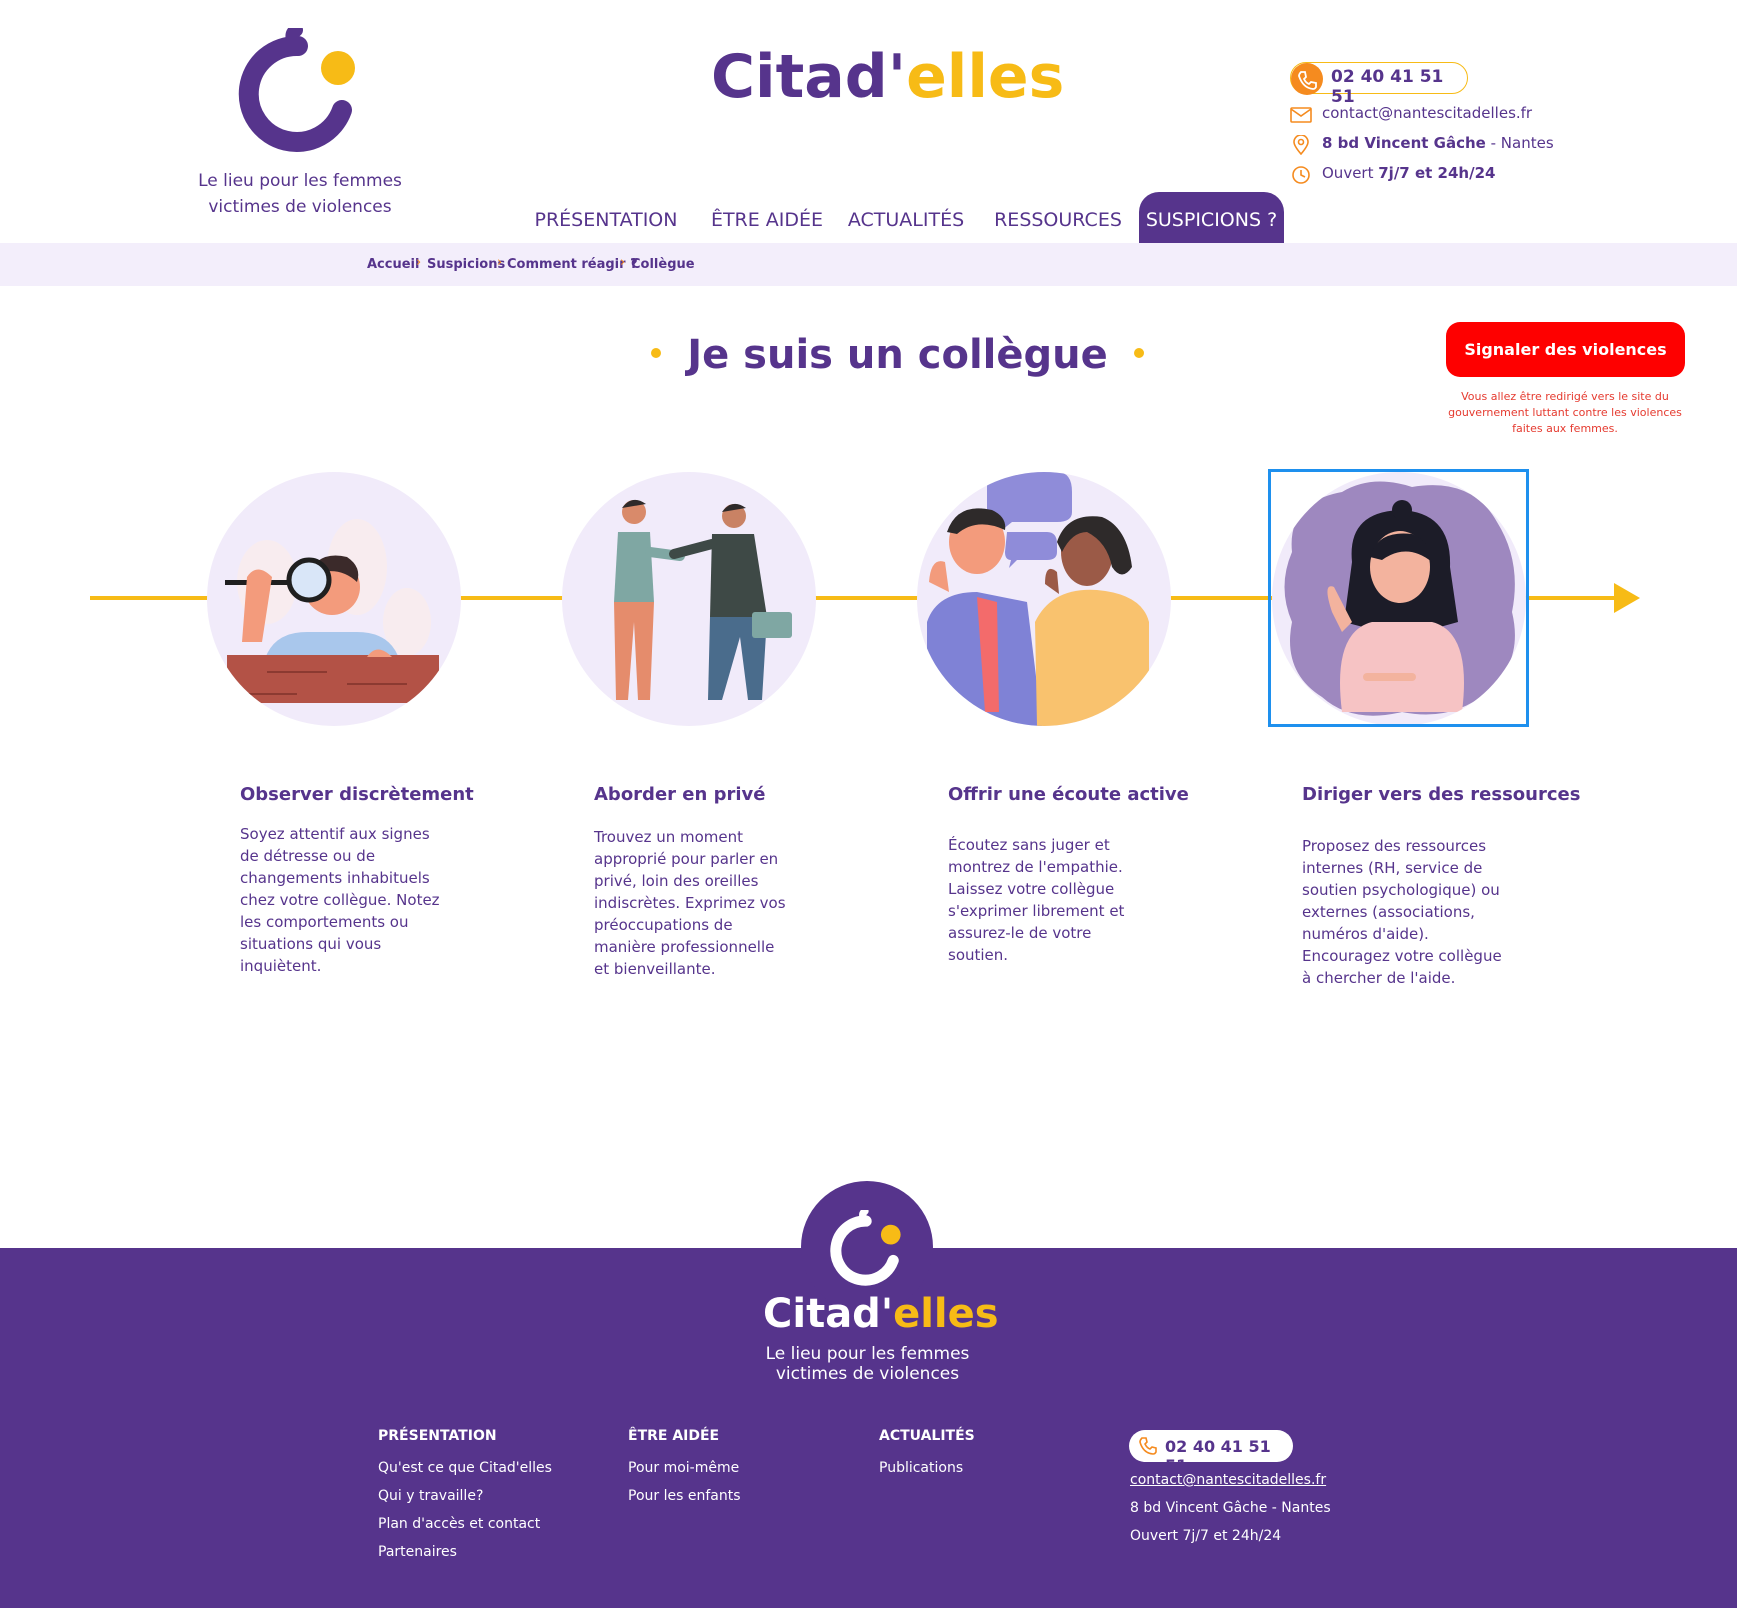 This screenshot has width=1737, height=1608. I want to click on step-2-text-line: indiscrètes. Exprimez vos, so click(690, 903).